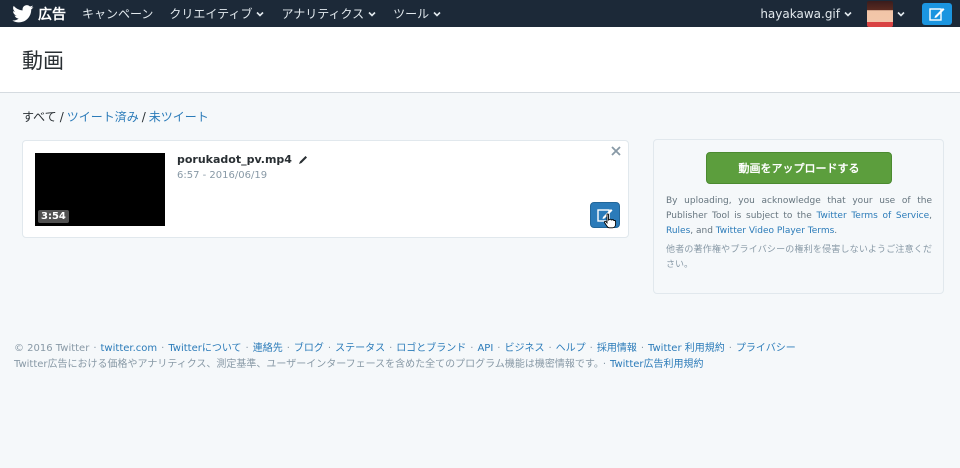  Describe the element at coordinates (325, 189) in the screenshot. I see `video-card: 3:54 porukadot_pv.mp4 6:57 - 2016/06/19` at that location.